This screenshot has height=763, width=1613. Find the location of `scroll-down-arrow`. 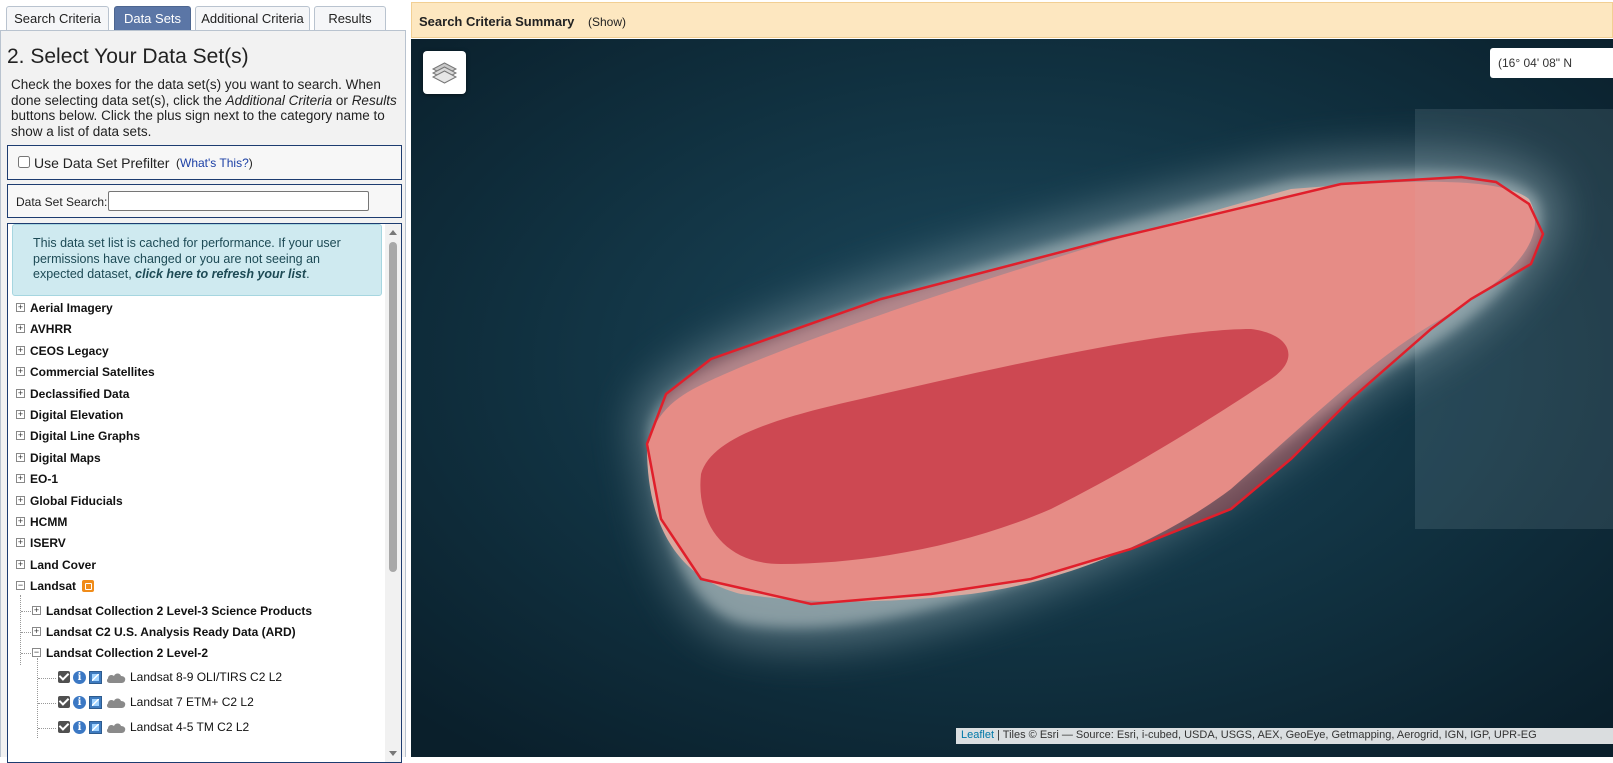

scroll-down-arrow is located at coordinates (393, 753).